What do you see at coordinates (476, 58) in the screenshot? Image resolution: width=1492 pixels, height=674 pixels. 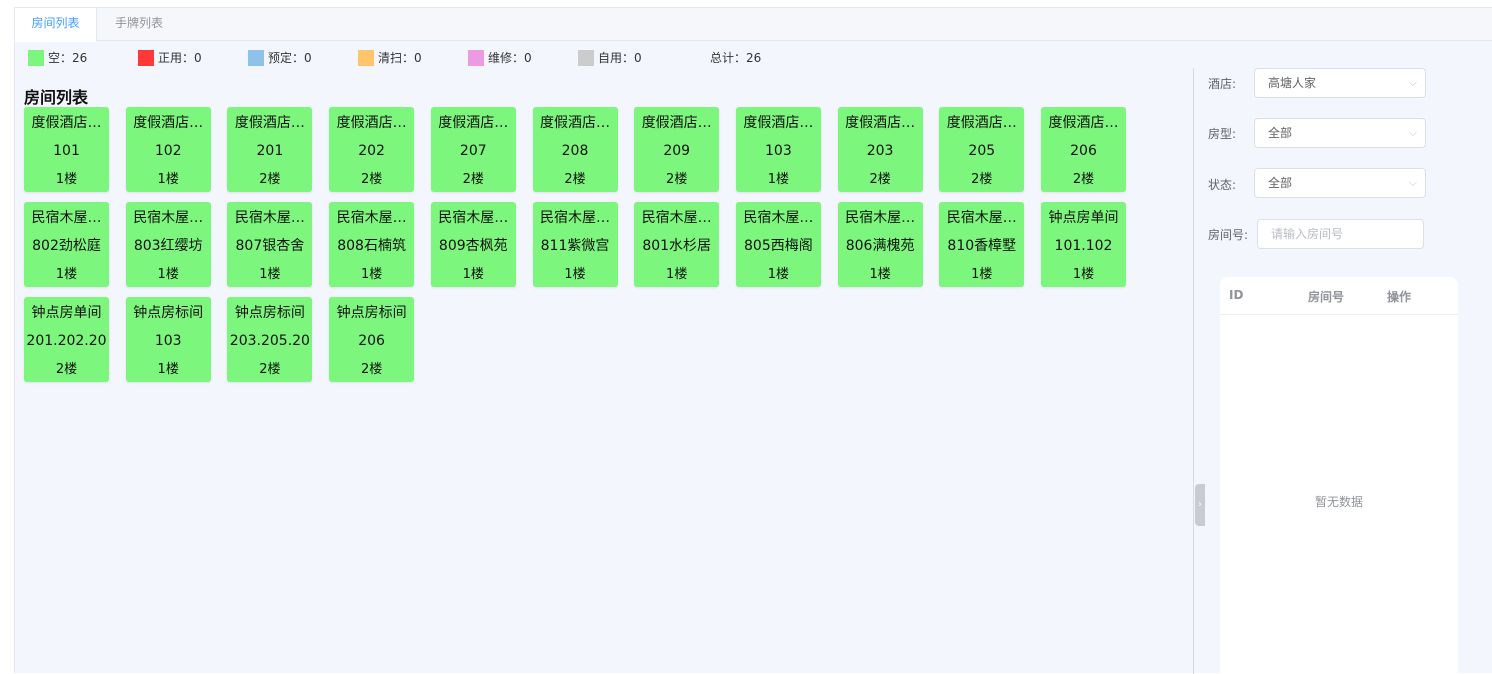 I see `legend-swatch-maintenance` at bounding box center [476, 58].